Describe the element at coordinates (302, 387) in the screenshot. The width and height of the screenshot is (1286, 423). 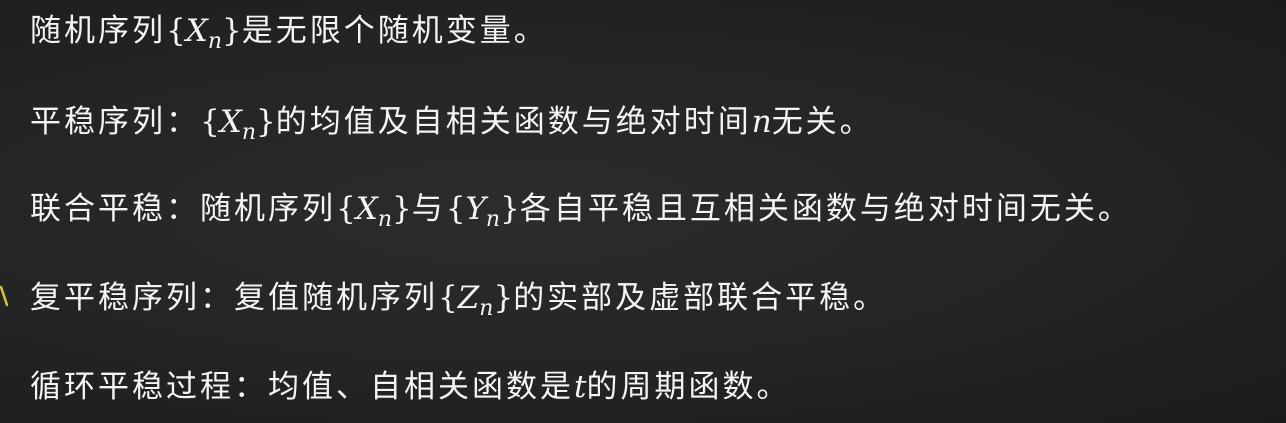
I see `line-text: 循环平稳过程：均值、自相关函数是` at that location.